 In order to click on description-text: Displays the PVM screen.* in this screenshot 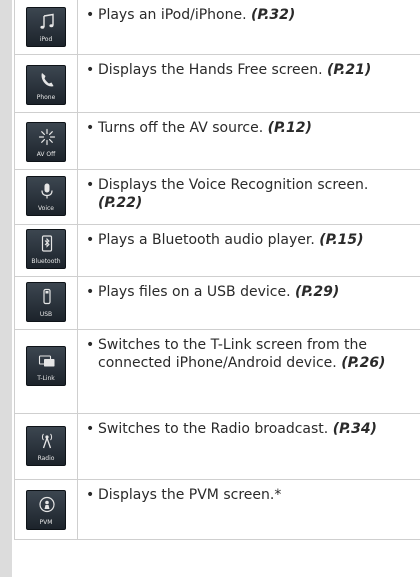, I will do `click(190, 495)`.